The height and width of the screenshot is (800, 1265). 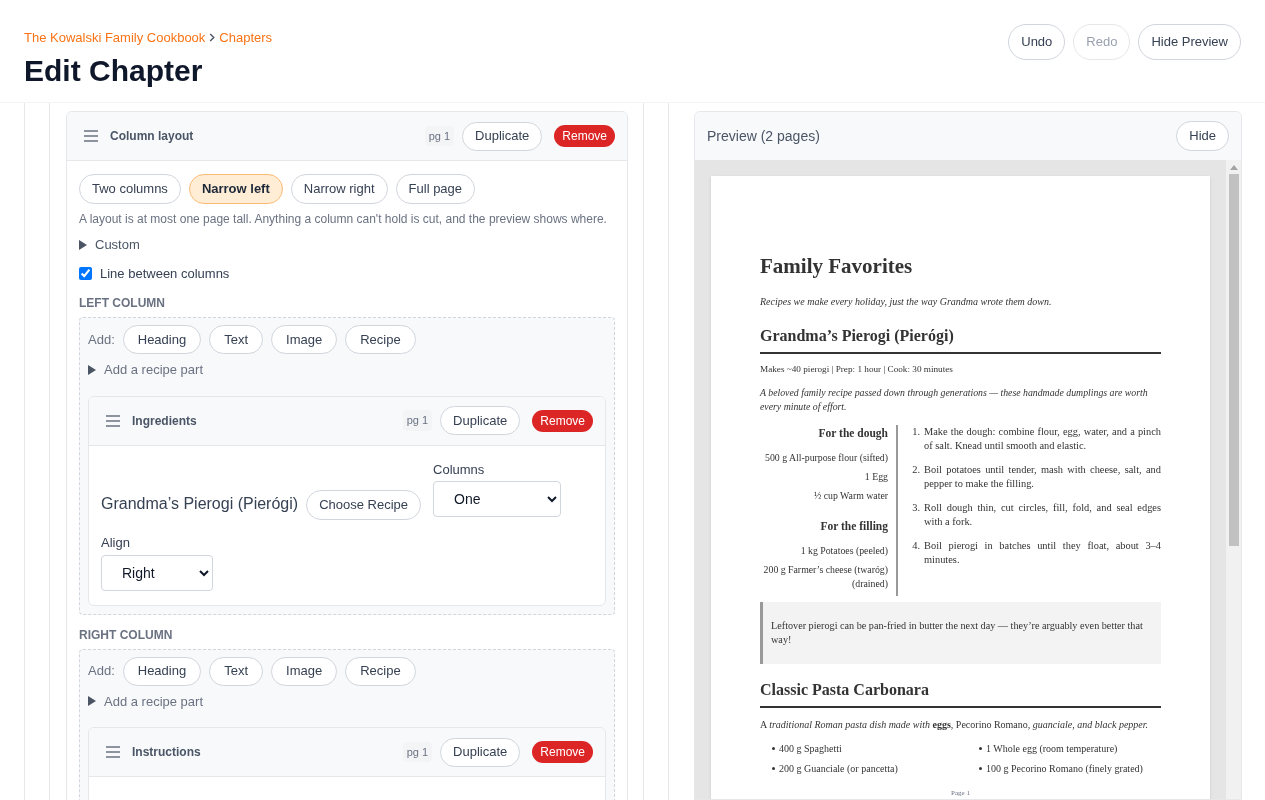 What do you see at coordinates (852, 433) in the screenshot?
I see `ingredient-group-title: For the dough` at bounding box center [852, 433].